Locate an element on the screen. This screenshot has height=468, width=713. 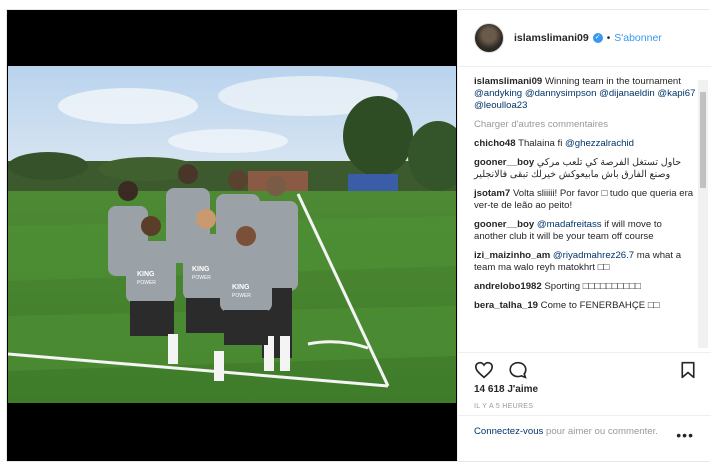
post-timestamp: IL Y A 5 HEURES is located at coordinates (503, 406).